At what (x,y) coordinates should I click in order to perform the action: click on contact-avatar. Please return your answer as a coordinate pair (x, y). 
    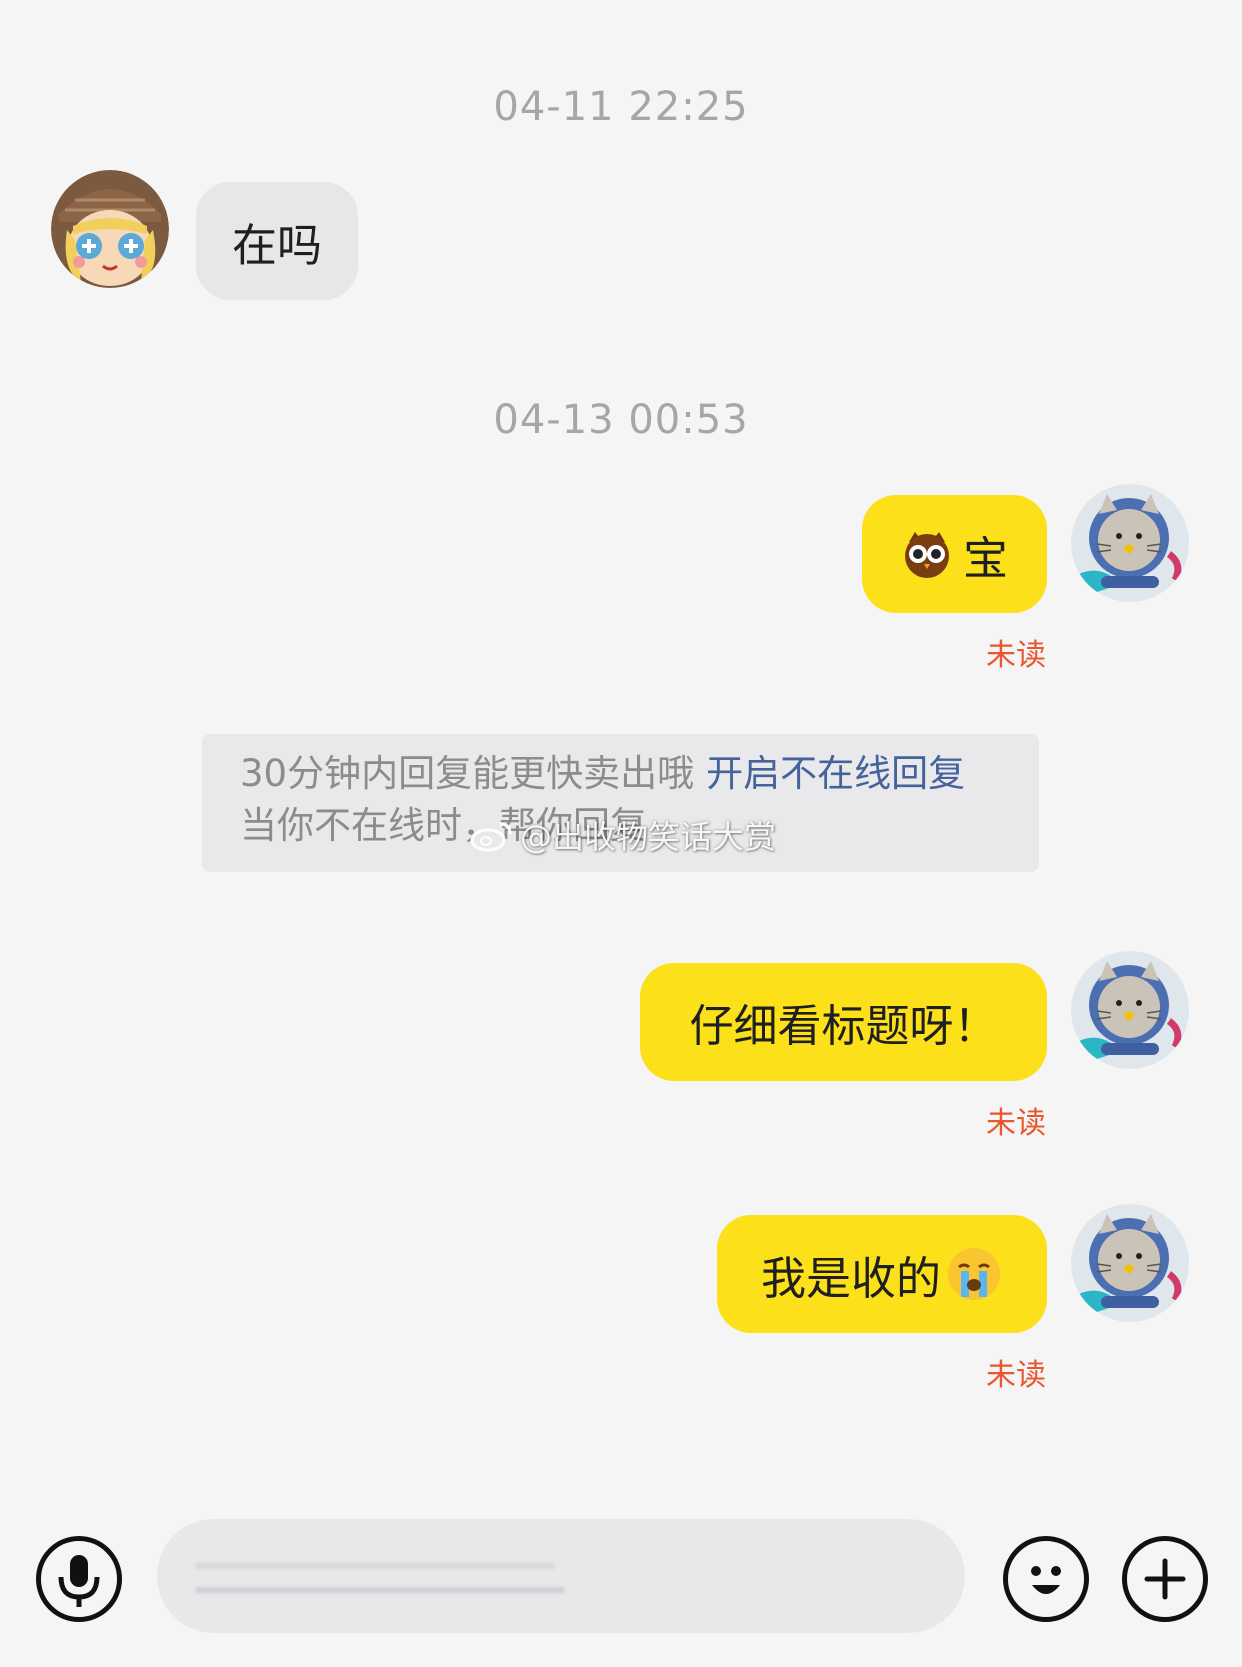
    Looking at the image, I should click on (110, 229).